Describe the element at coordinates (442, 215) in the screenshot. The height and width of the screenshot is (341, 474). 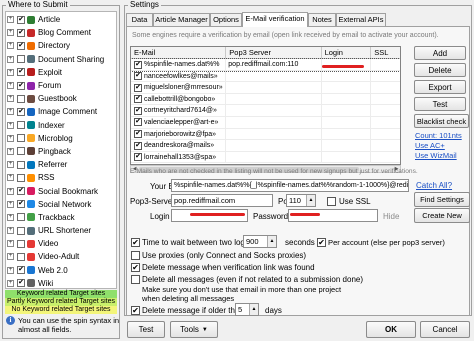
I see `create-new-button: Create New` at that location.